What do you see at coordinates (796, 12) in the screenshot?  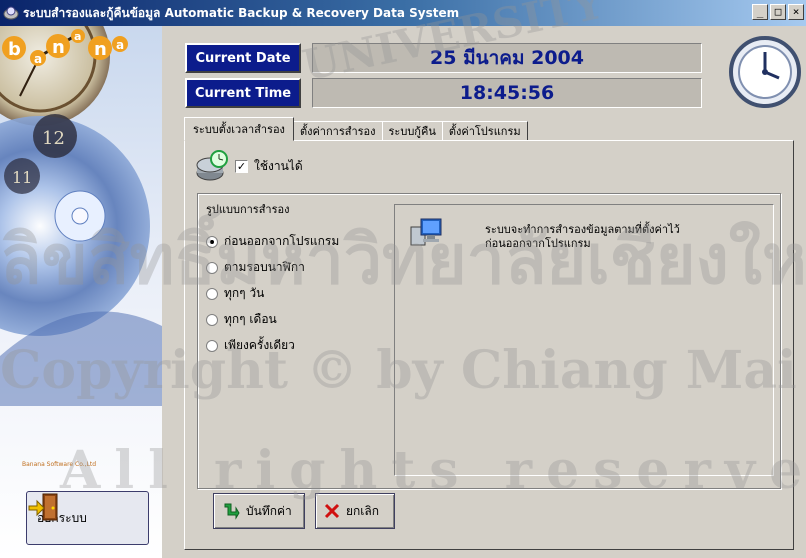 I see `close-button: ×` at bounding box center [796, 12].